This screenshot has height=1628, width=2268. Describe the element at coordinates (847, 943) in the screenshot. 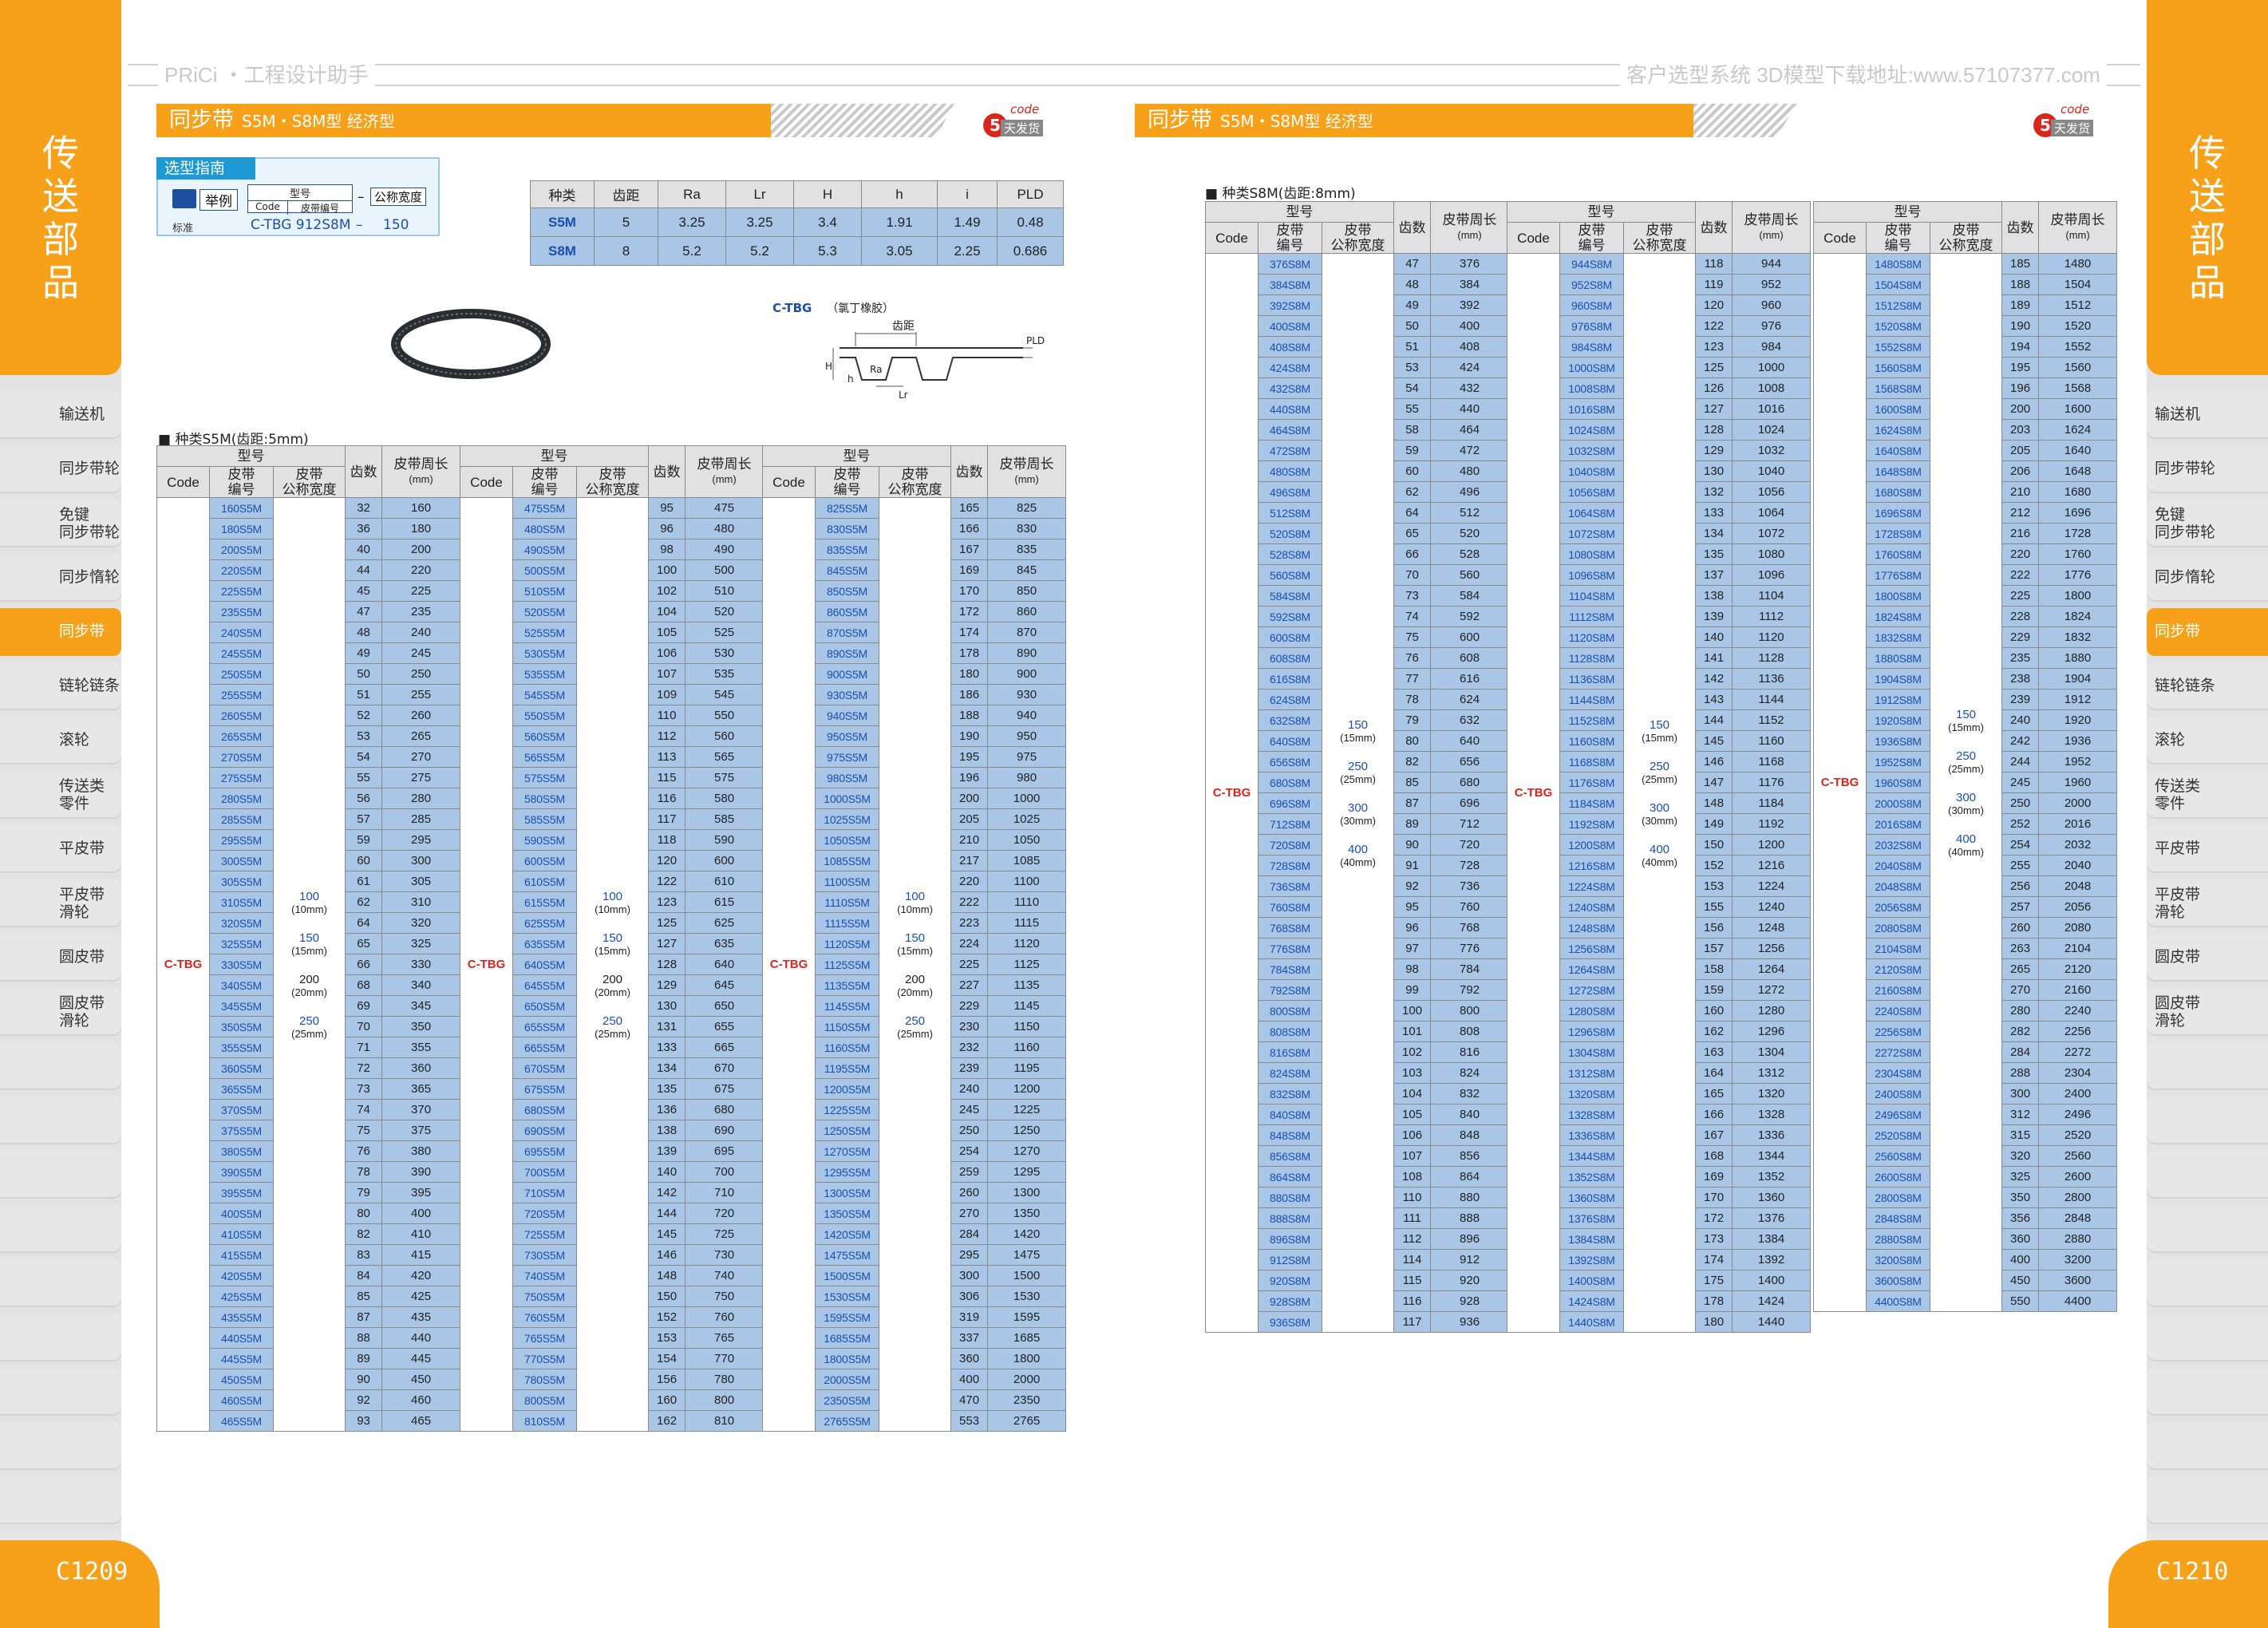

I see `belt-number: 1120S5M` at that location.